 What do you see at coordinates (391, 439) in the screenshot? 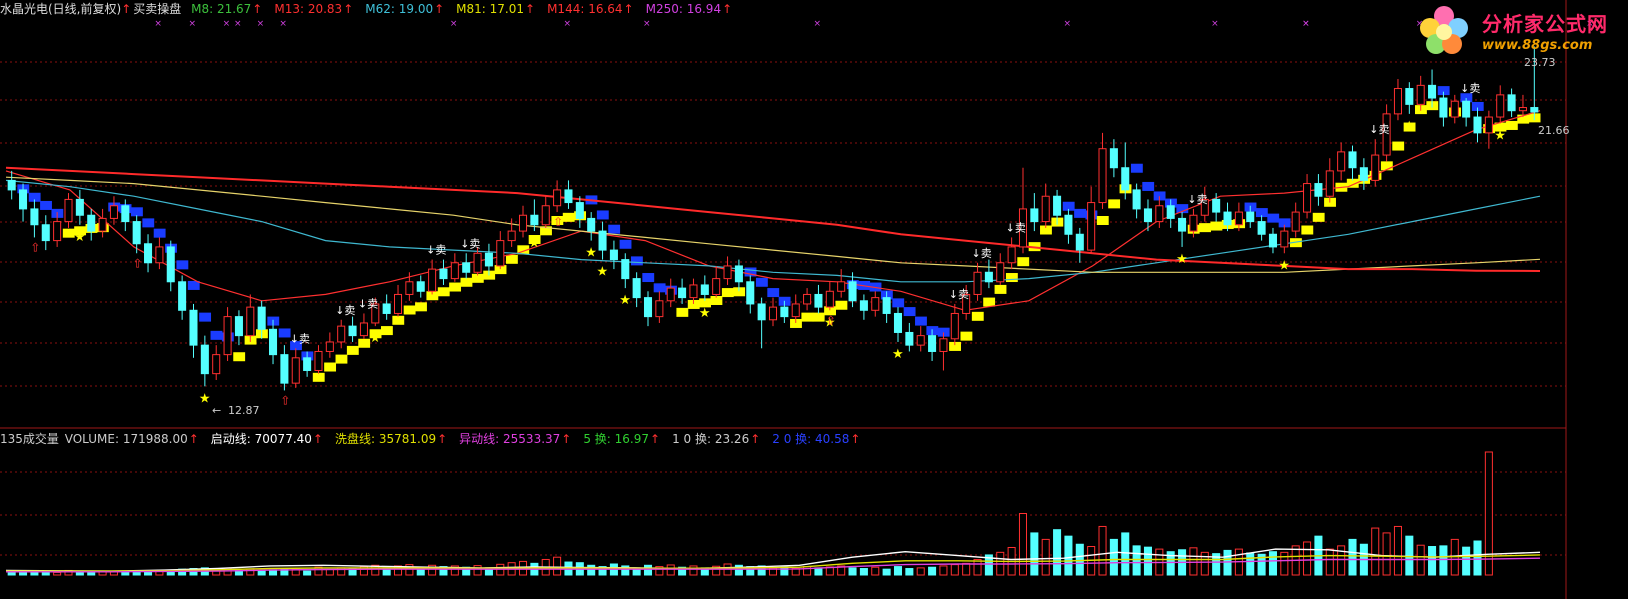
I see `volume-legend-item-2: 洗盘线: 35781.09↑` at bounding box center [391, 439].